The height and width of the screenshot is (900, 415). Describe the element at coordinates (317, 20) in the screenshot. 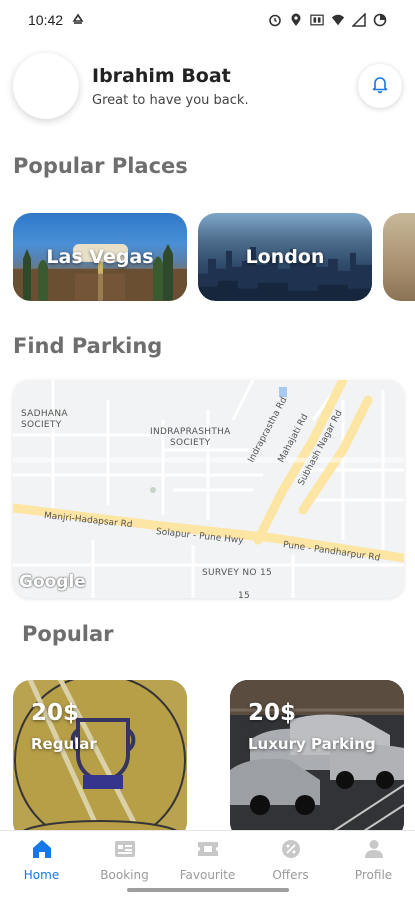

I see `nfc-icon` at that location.